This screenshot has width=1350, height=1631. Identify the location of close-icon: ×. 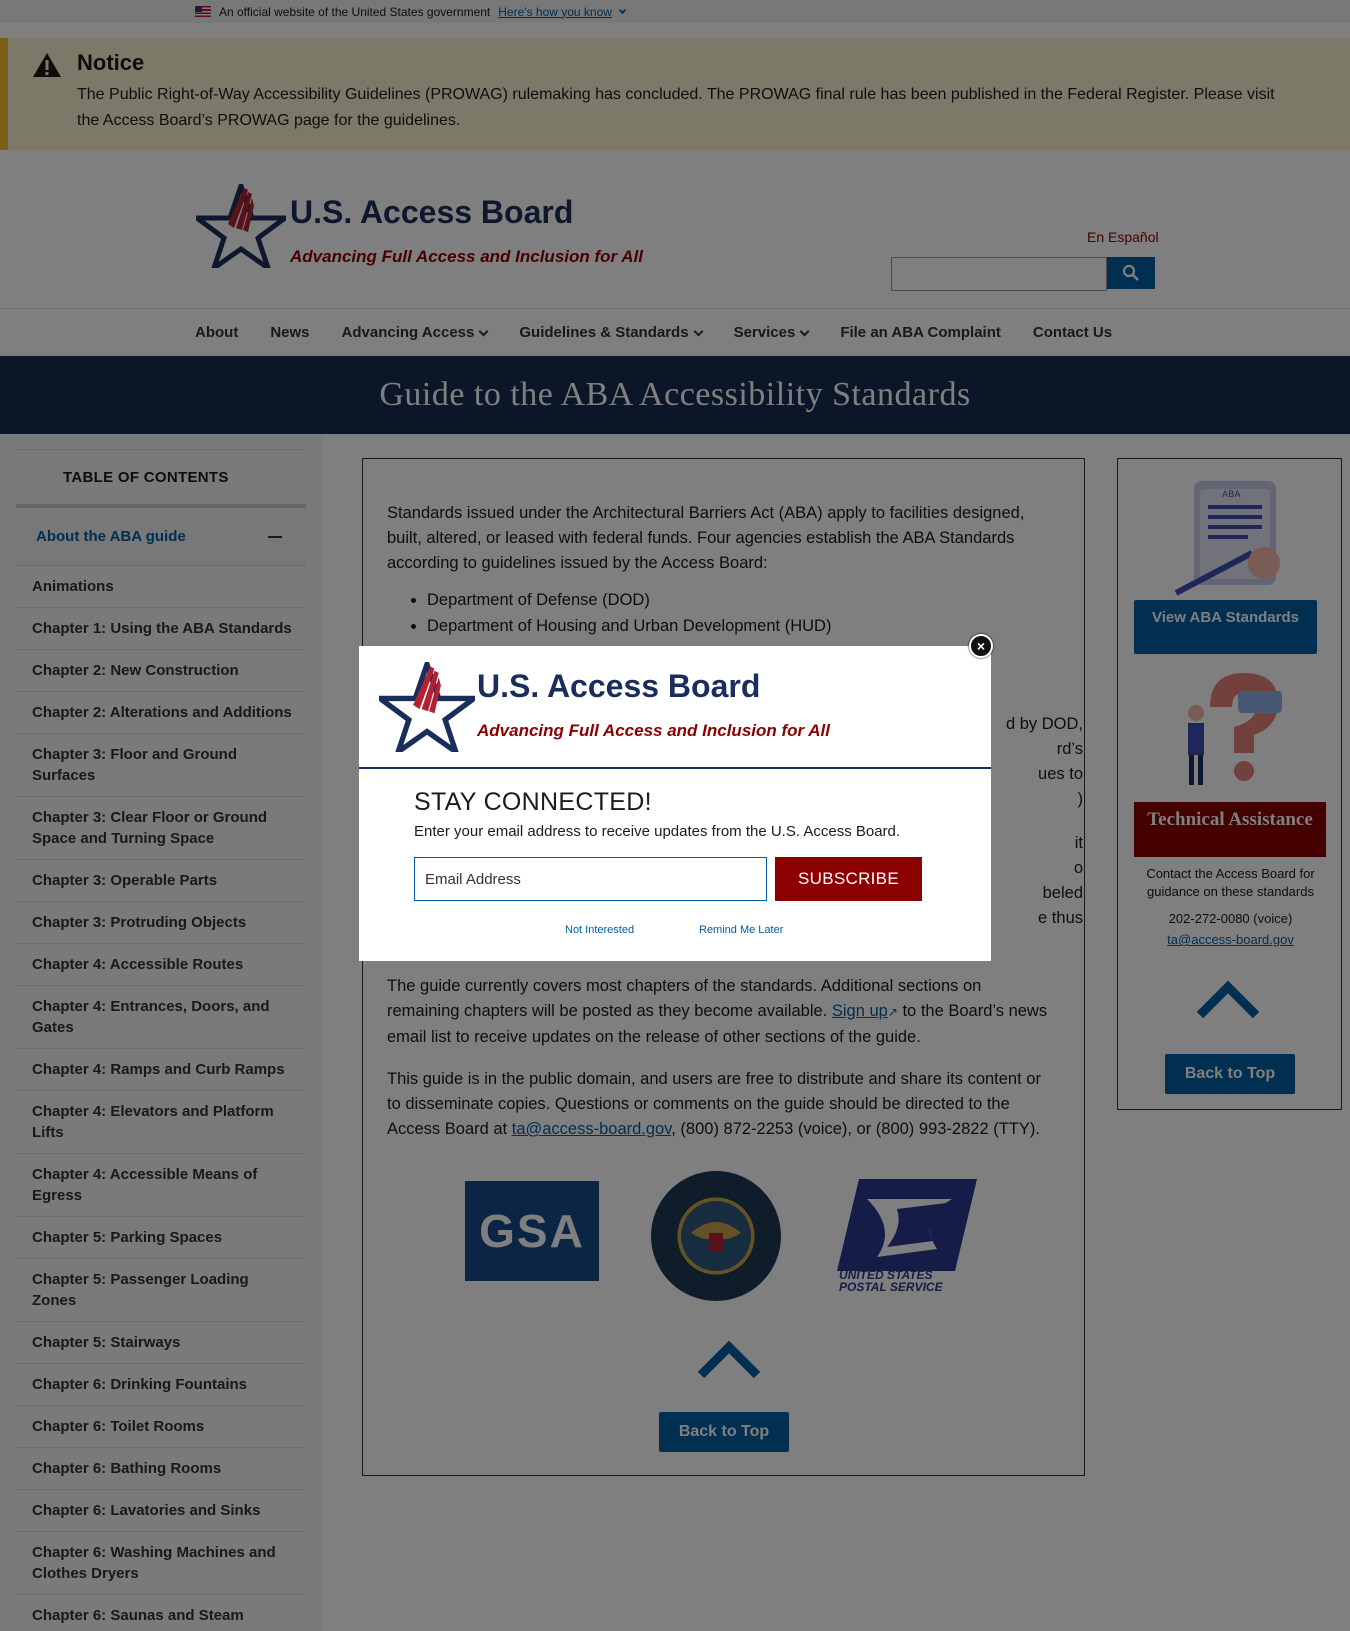
(981, 646).